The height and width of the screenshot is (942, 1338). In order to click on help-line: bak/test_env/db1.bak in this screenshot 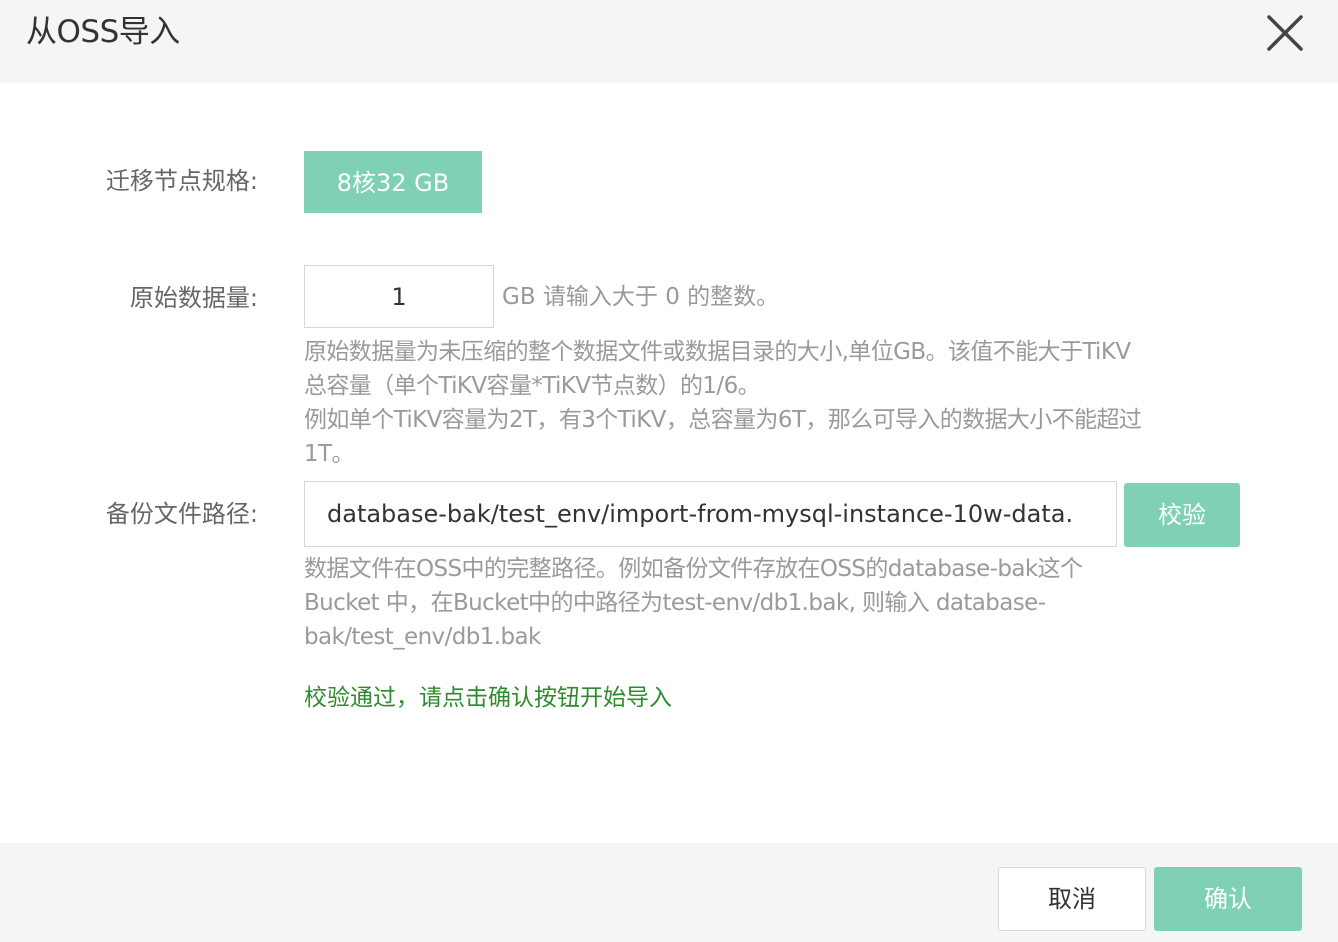, I will do `click(422, 637)`.